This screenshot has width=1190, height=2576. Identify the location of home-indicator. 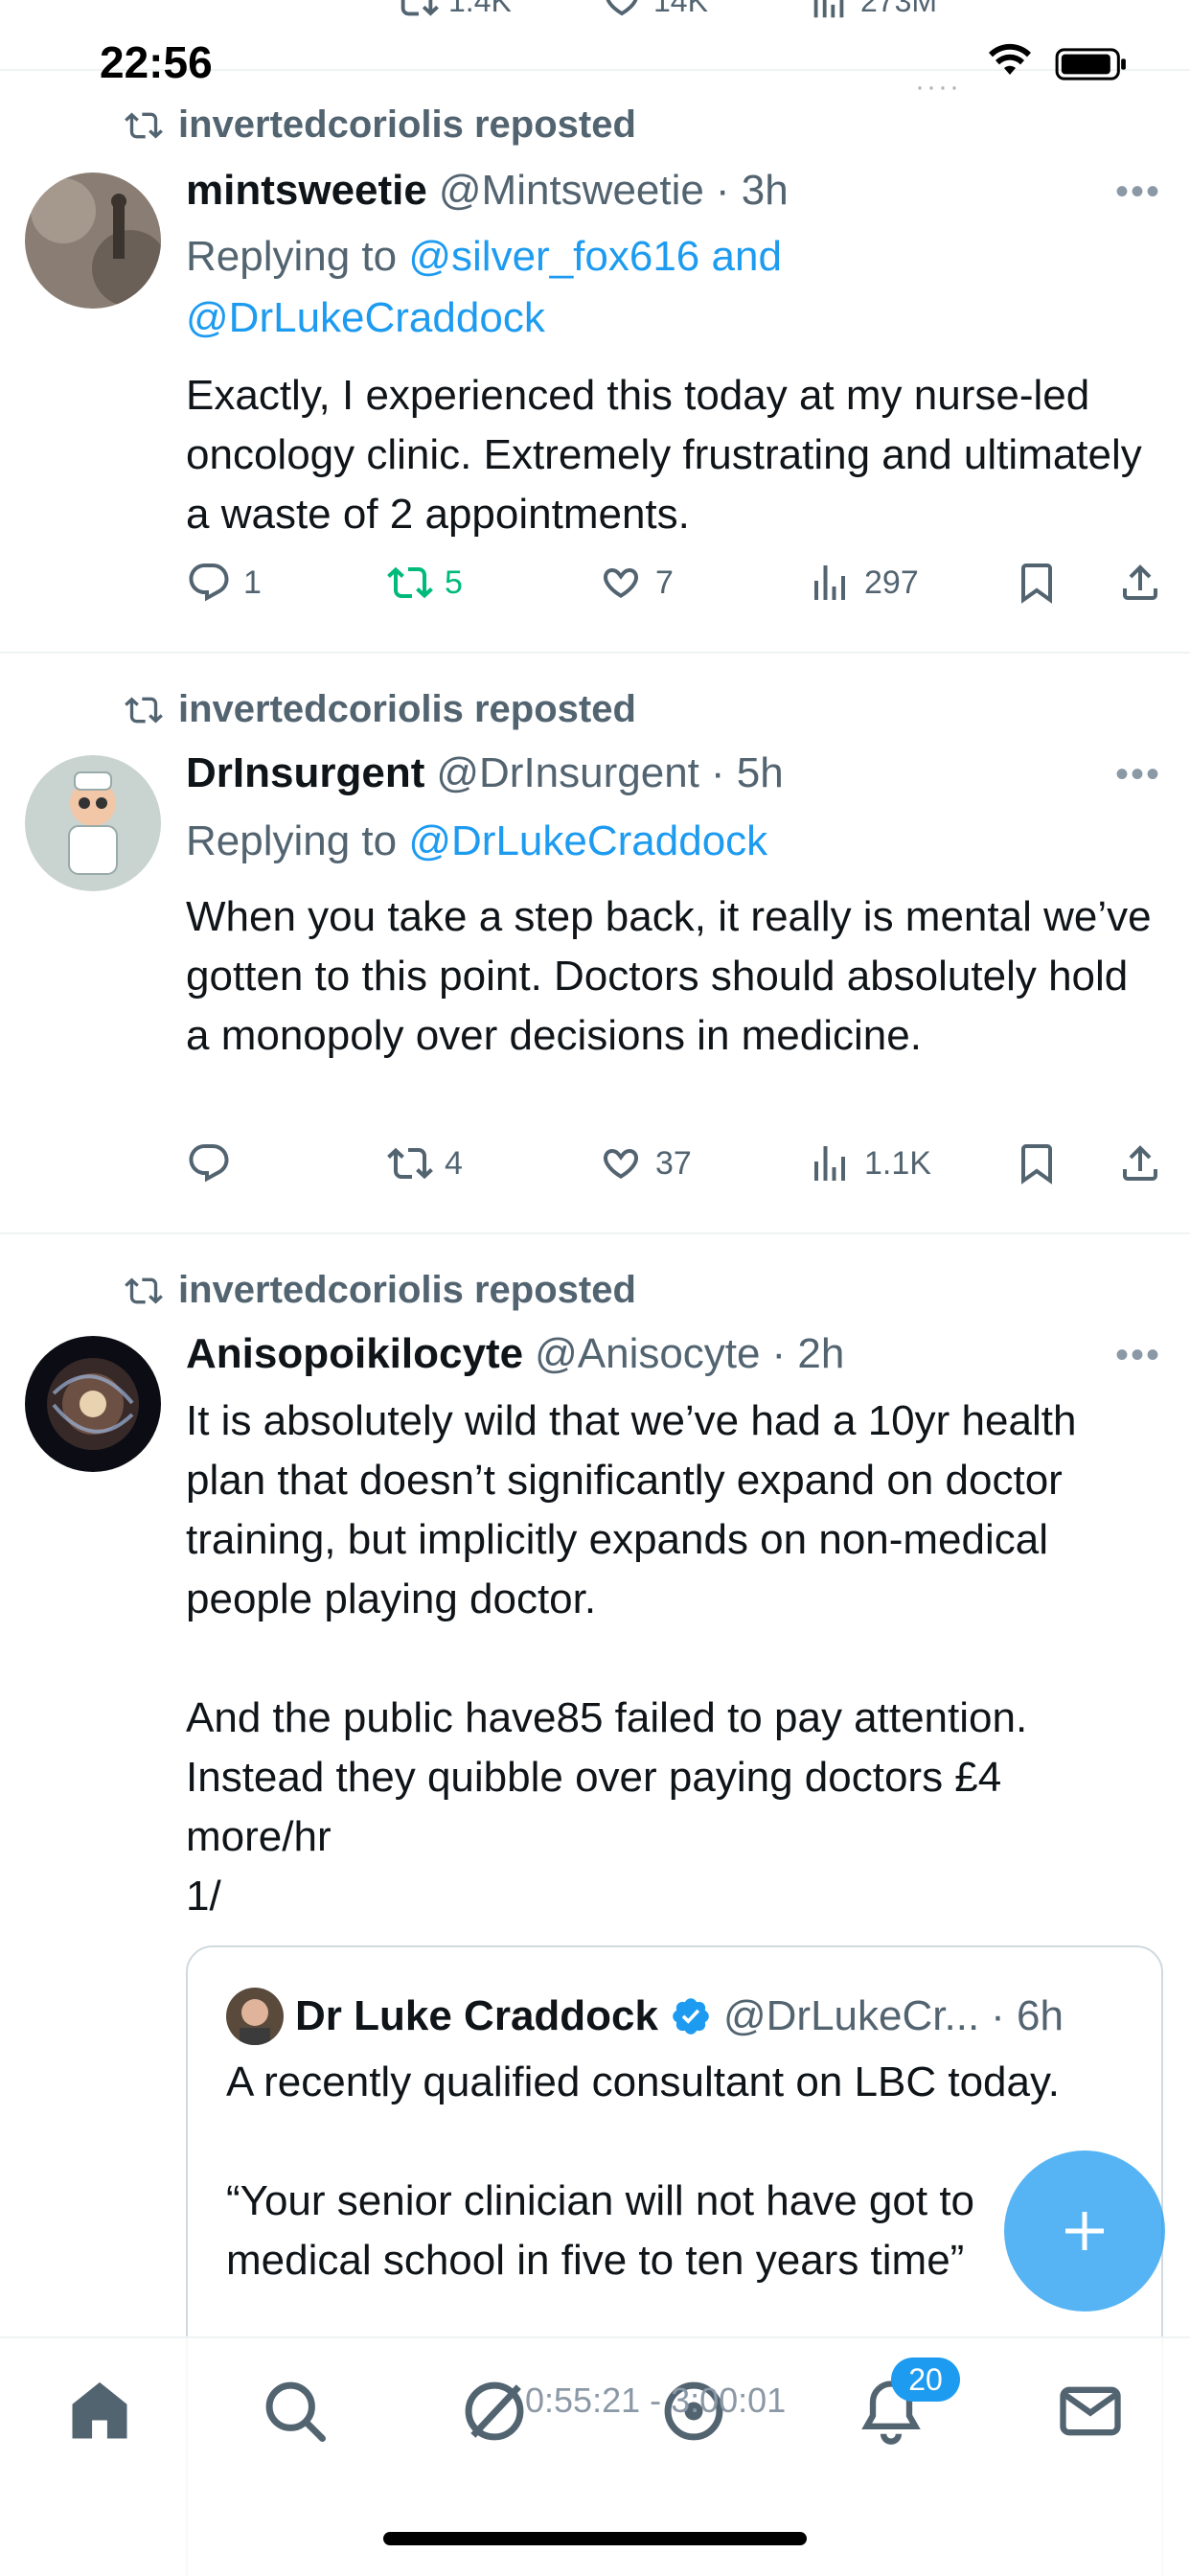
(595, 2538).